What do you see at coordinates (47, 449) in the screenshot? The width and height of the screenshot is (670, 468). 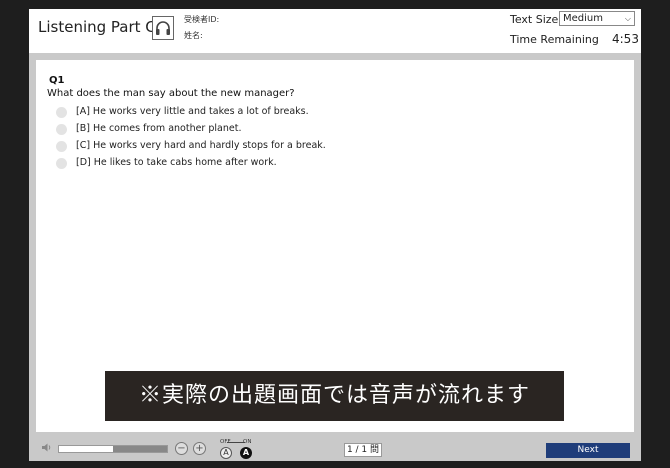 I see `speaker-icon` at bounding box center [47, 449].